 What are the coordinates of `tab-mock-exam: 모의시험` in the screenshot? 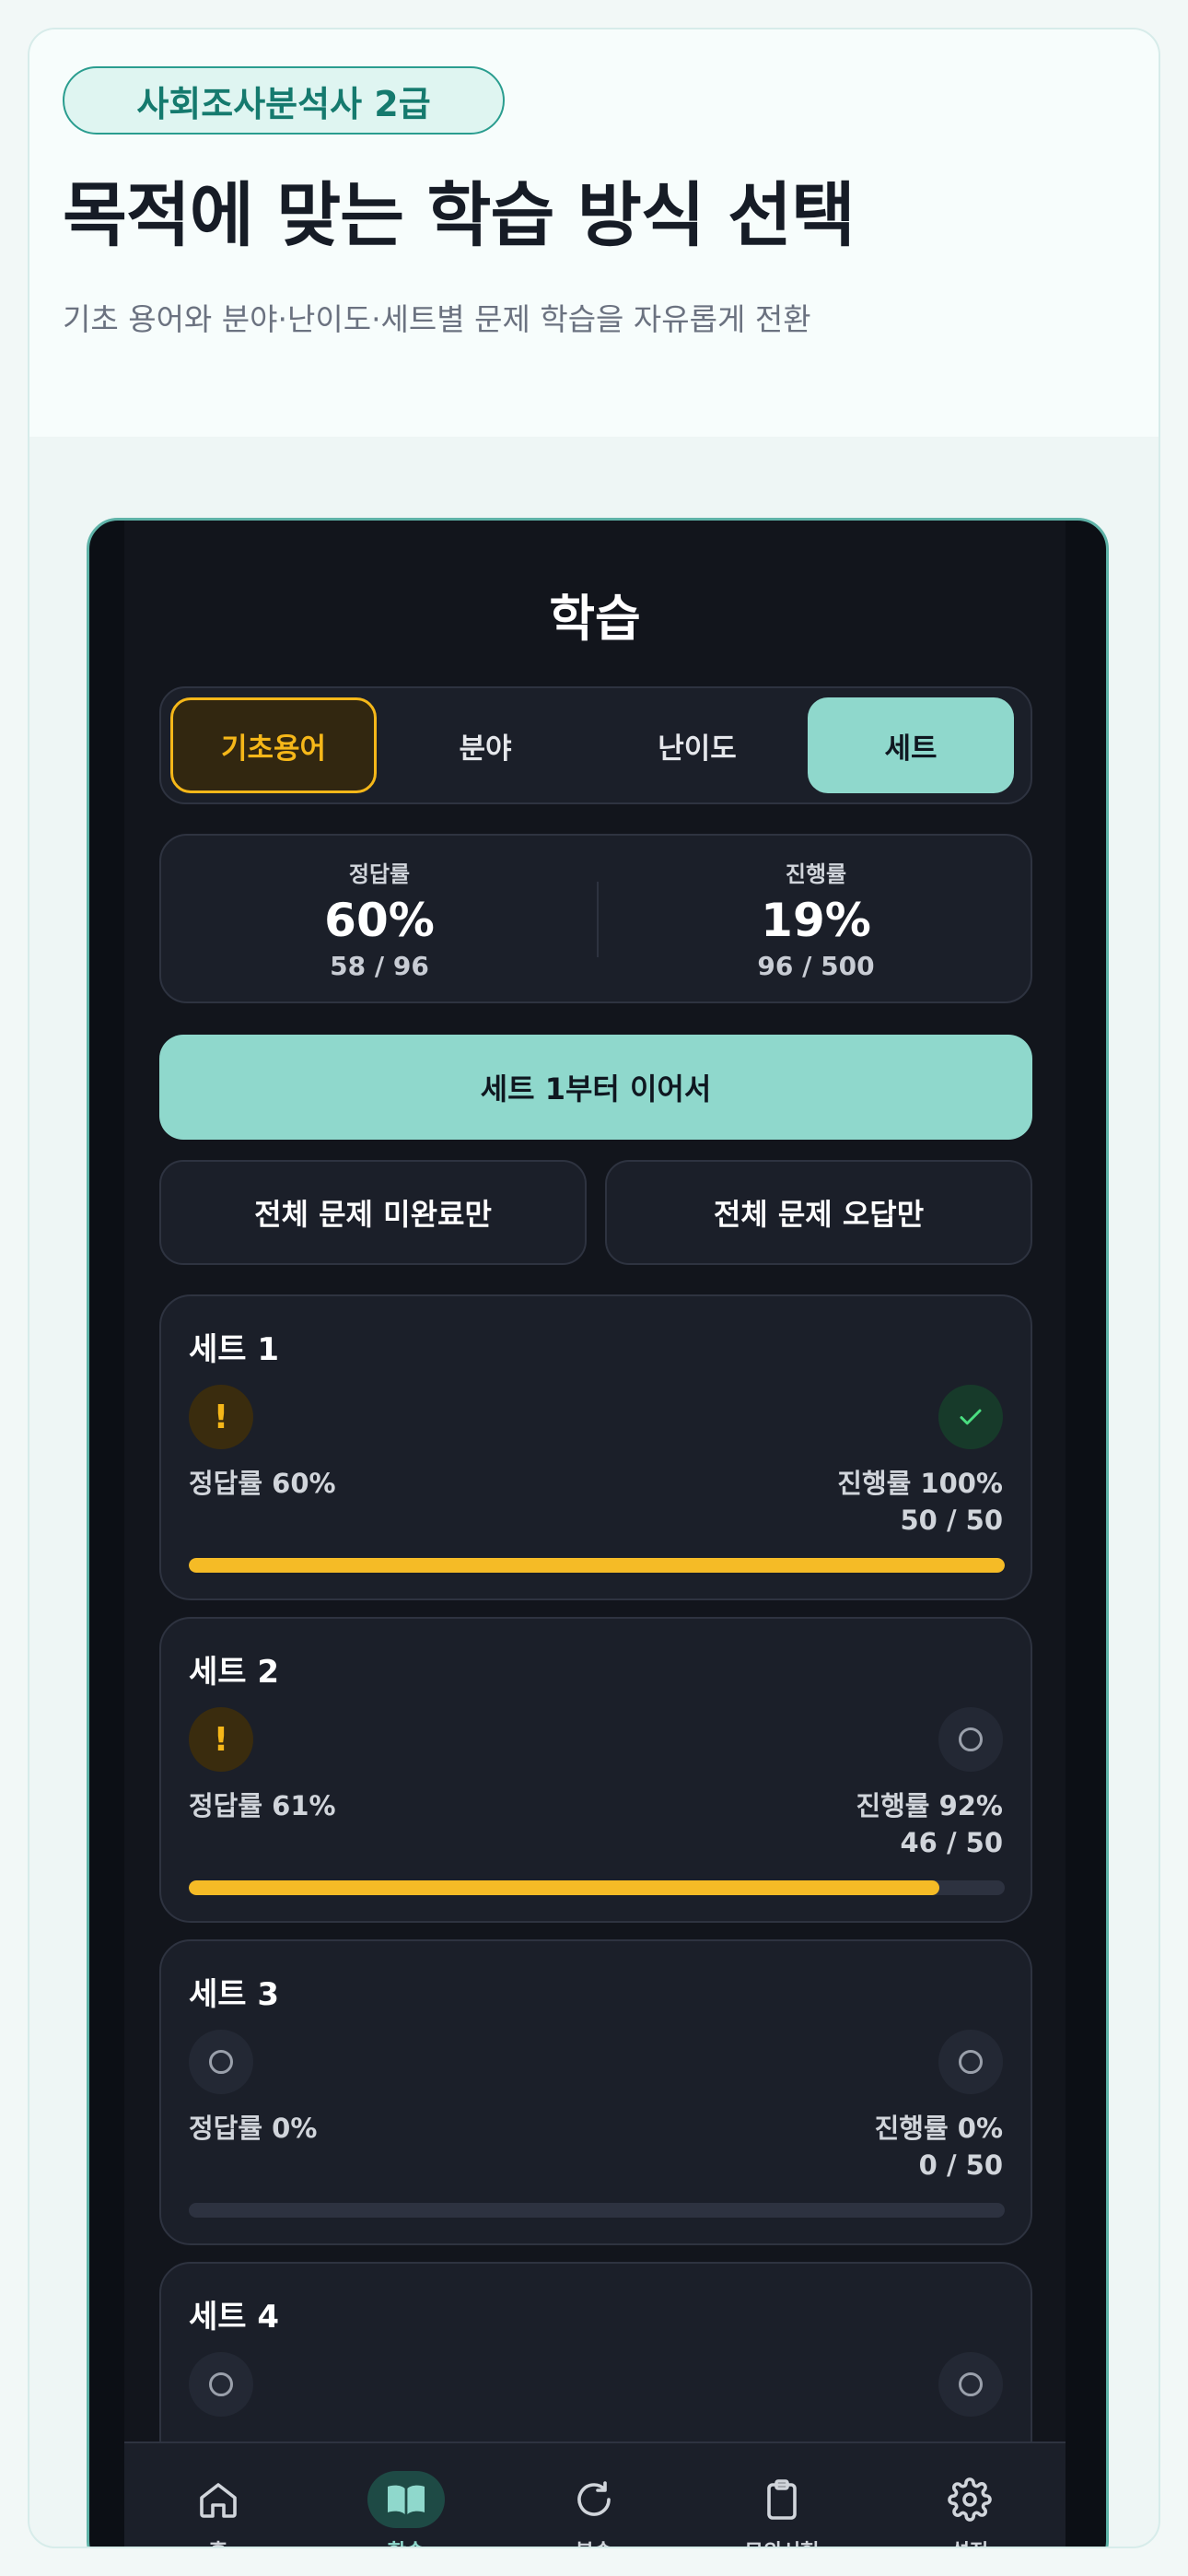 It's located at (782, 2509).